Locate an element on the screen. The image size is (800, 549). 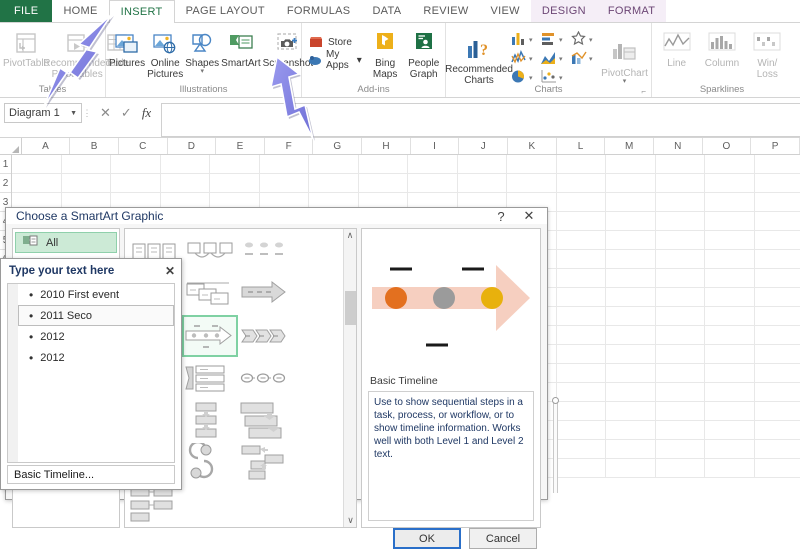
my-apps-button: My Apps ▾ is located at coordinates (335, 60).